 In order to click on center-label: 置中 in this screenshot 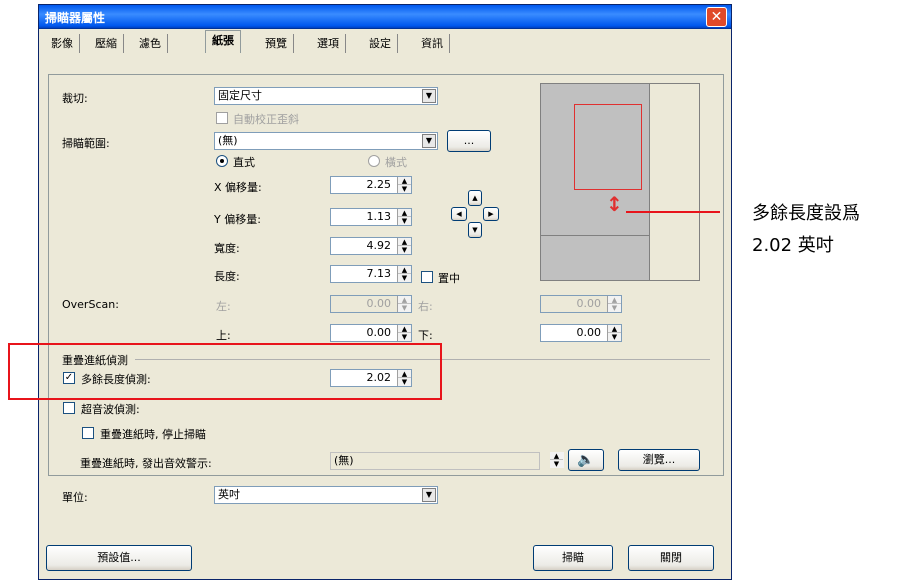, I will do `click(449, 278)`.